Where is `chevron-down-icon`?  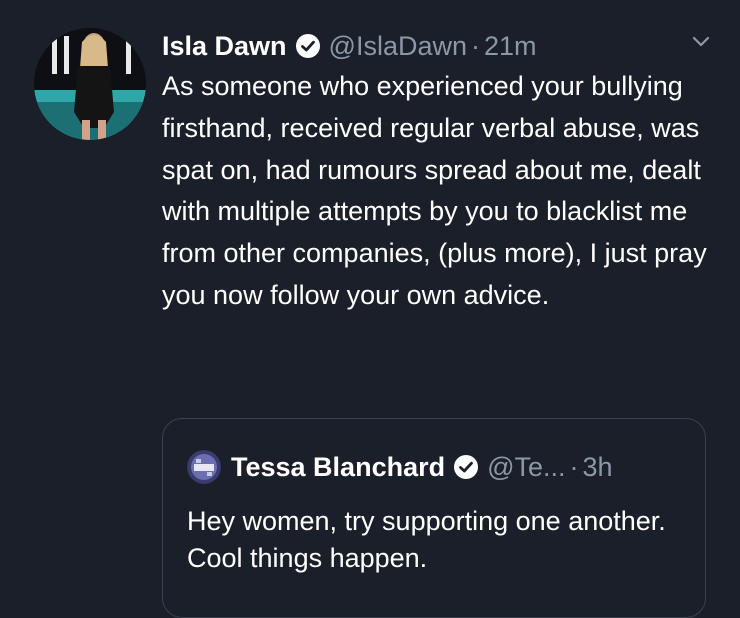 chevron-down-icon is located at coordinates (701, 41).